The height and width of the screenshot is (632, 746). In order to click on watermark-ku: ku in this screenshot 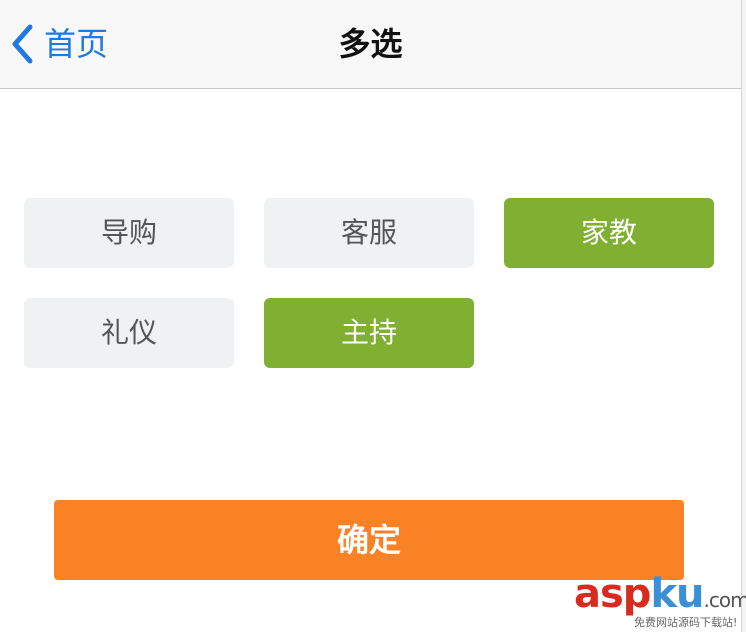, I will do `click(677, 594)`.